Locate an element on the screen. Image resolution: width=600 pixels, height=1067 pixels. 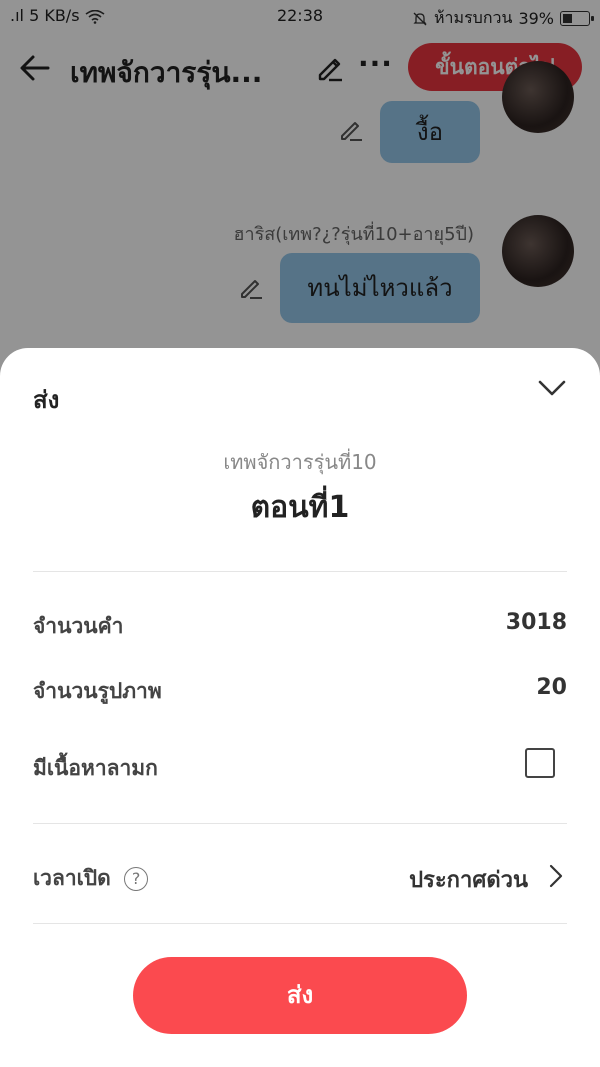
word-count-value: 3018 is located at coordinates (536, 622).